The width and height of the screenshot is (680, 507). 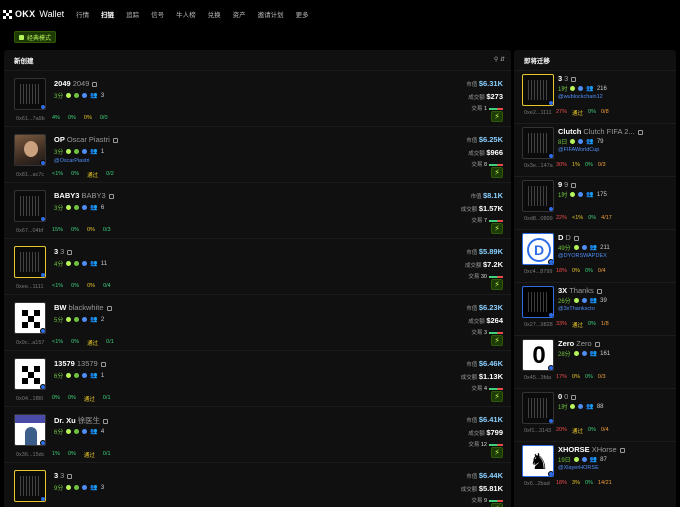 I want to click on contract-address: 0x36...15dc, so click(x=30, y=455).